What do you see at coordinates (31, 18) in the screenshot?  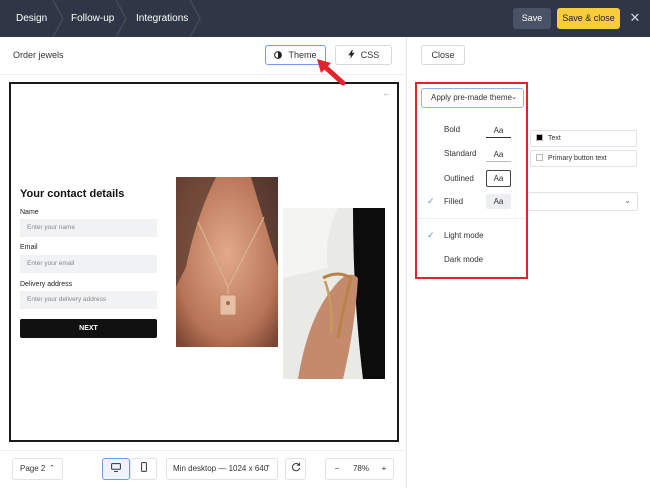 I see `tab-design: Design` at bounding box center [31, 18].